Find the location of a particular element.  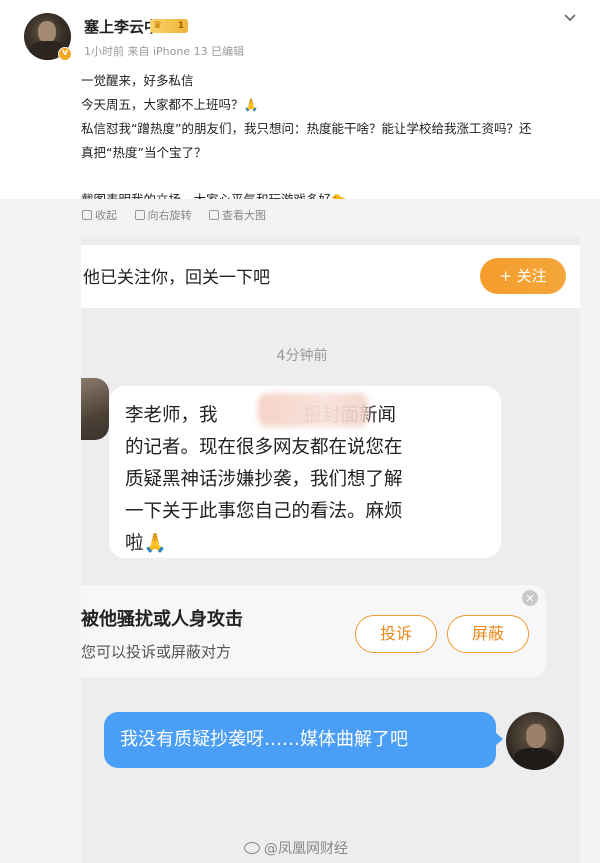

watermark-text: @凤凰网财经 is located at coordinates (306, 849).